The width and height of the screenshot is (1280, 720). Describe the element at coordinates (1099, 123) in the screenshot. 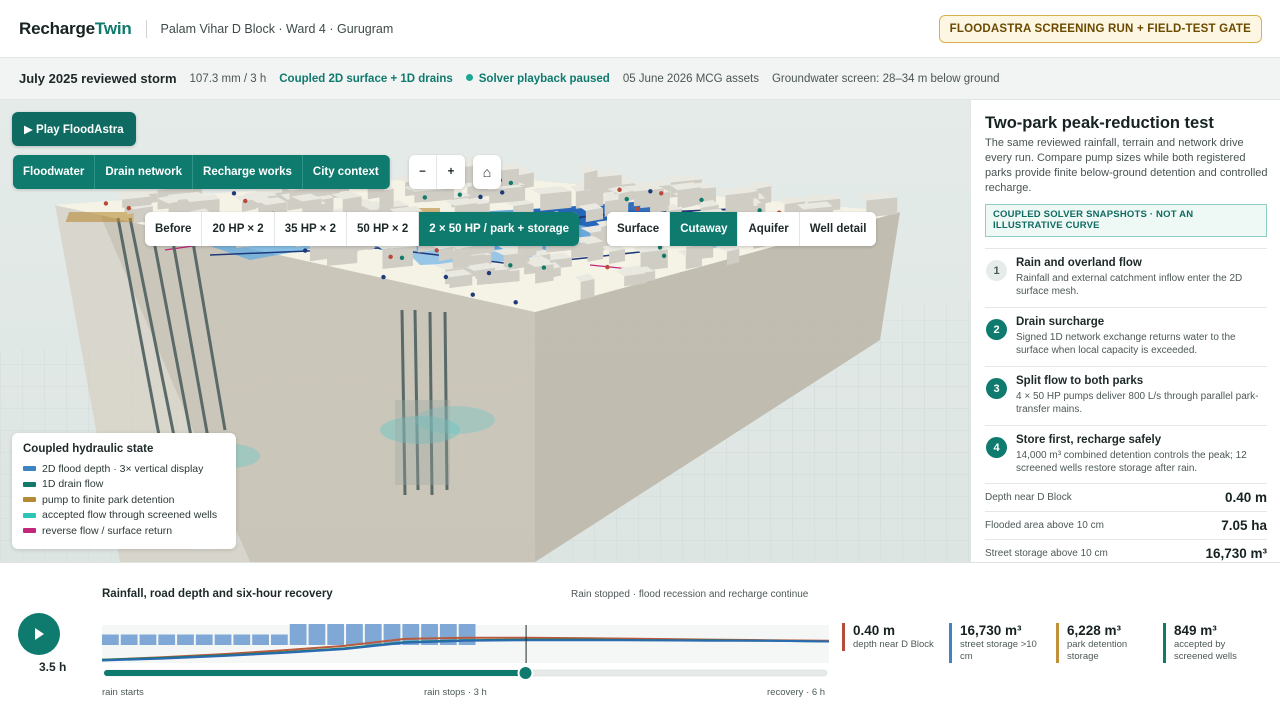

I see `panel-title: Two-park peak-reduction test` at that location.